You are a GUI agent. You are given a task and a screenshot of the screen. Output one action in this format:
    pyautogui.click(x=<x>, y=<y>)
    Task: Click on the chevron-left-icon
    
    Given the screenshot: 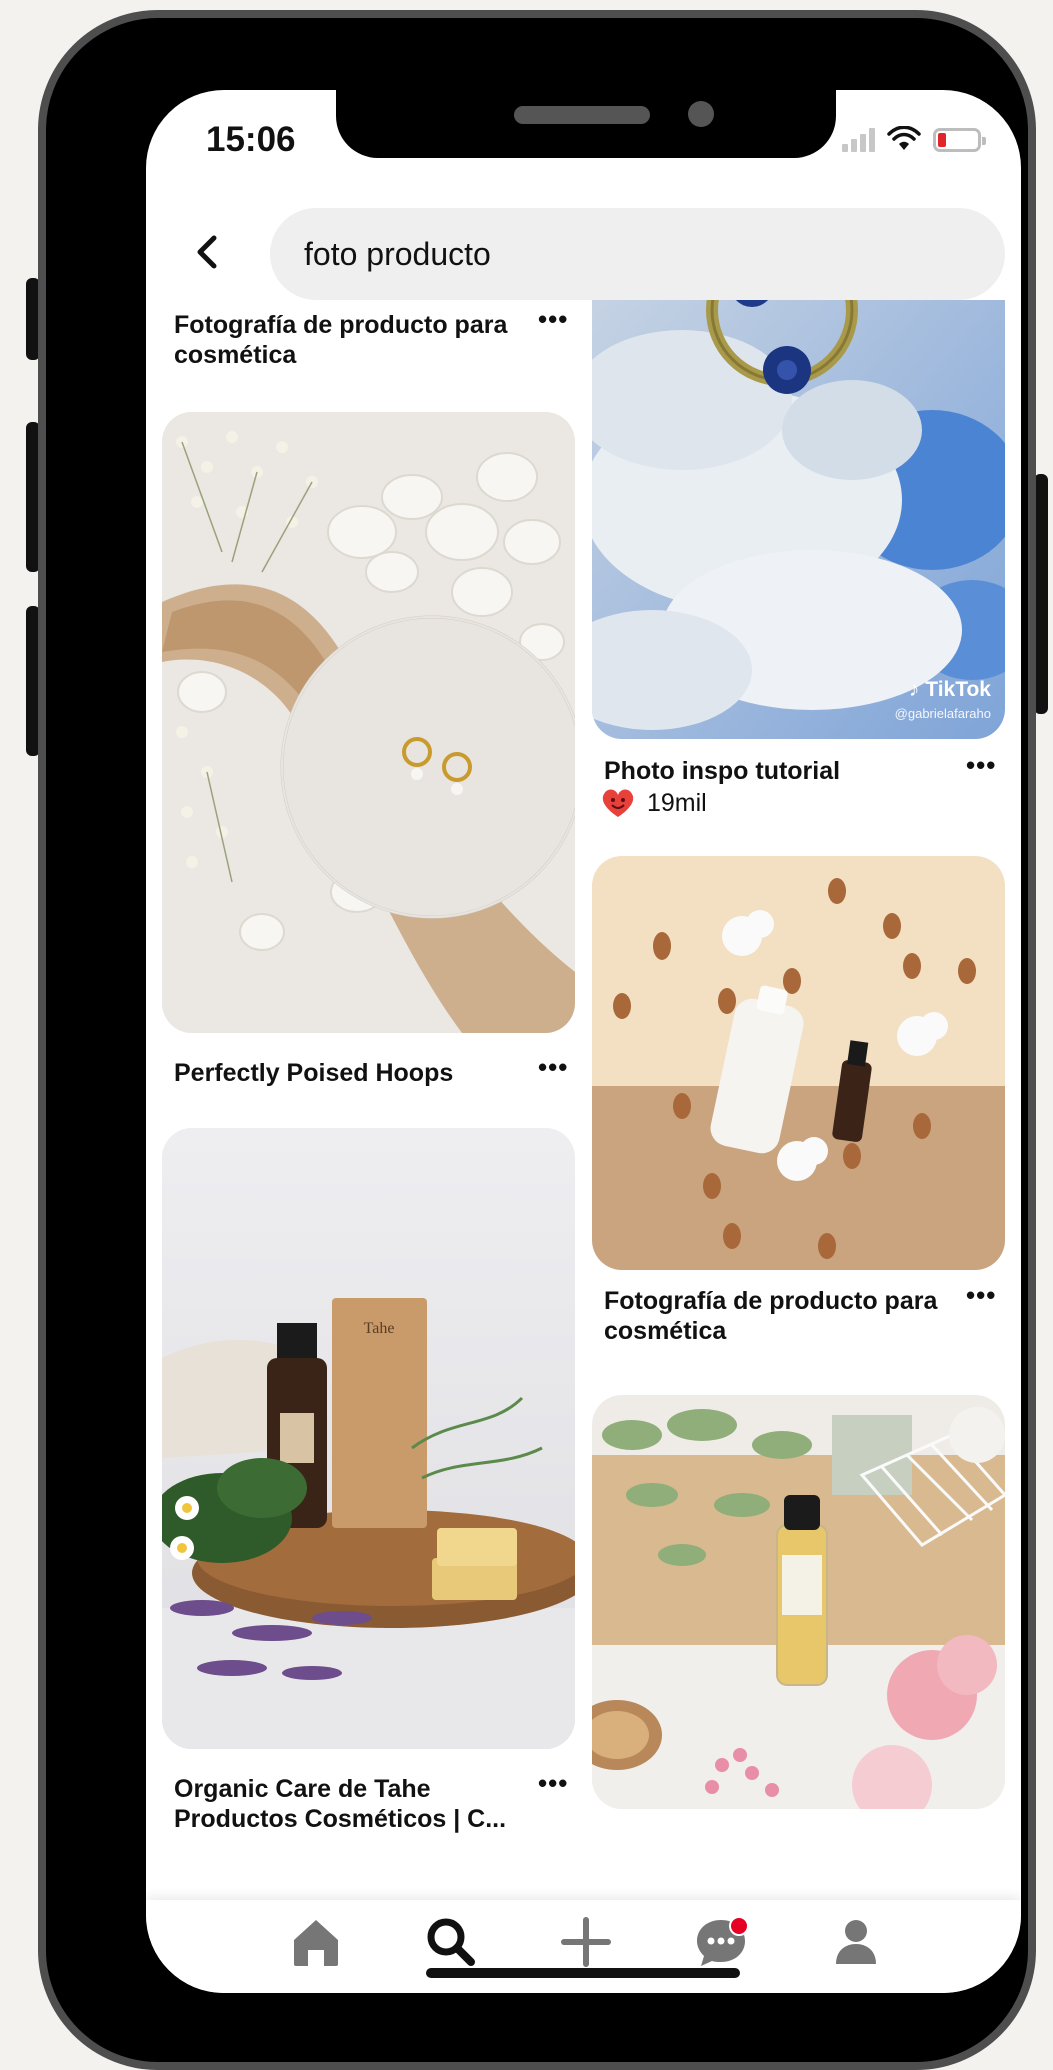 What is the action you would take?
    pyautogui.click(x=207, y=252)
    